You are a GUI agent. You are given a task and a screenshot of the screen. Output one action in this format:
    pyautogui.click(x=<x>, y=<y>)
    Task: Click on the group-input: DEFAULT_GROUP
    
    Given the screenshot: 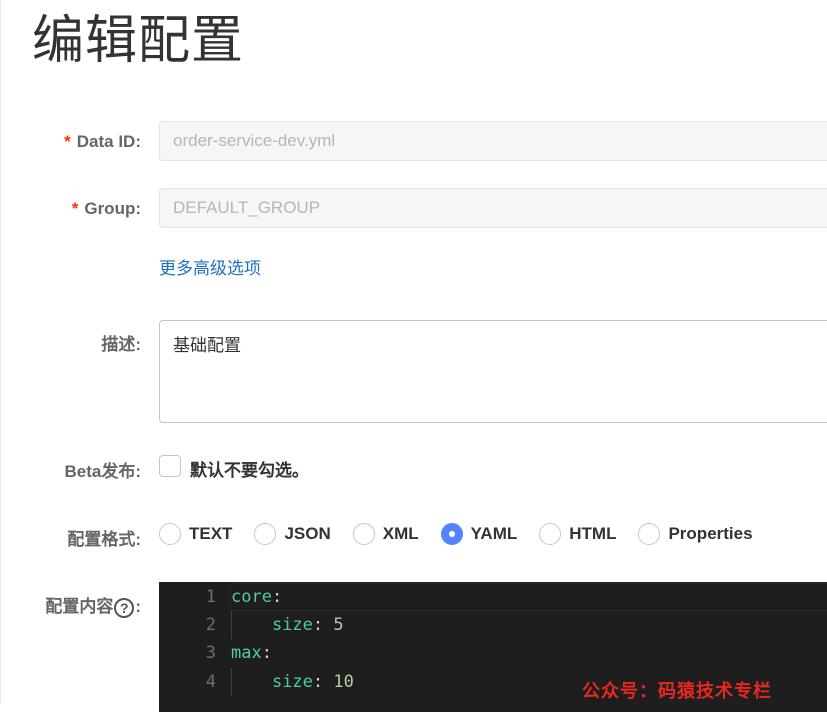 What is the action you would take?
    pyautogui.click(x=493, y=208)
    